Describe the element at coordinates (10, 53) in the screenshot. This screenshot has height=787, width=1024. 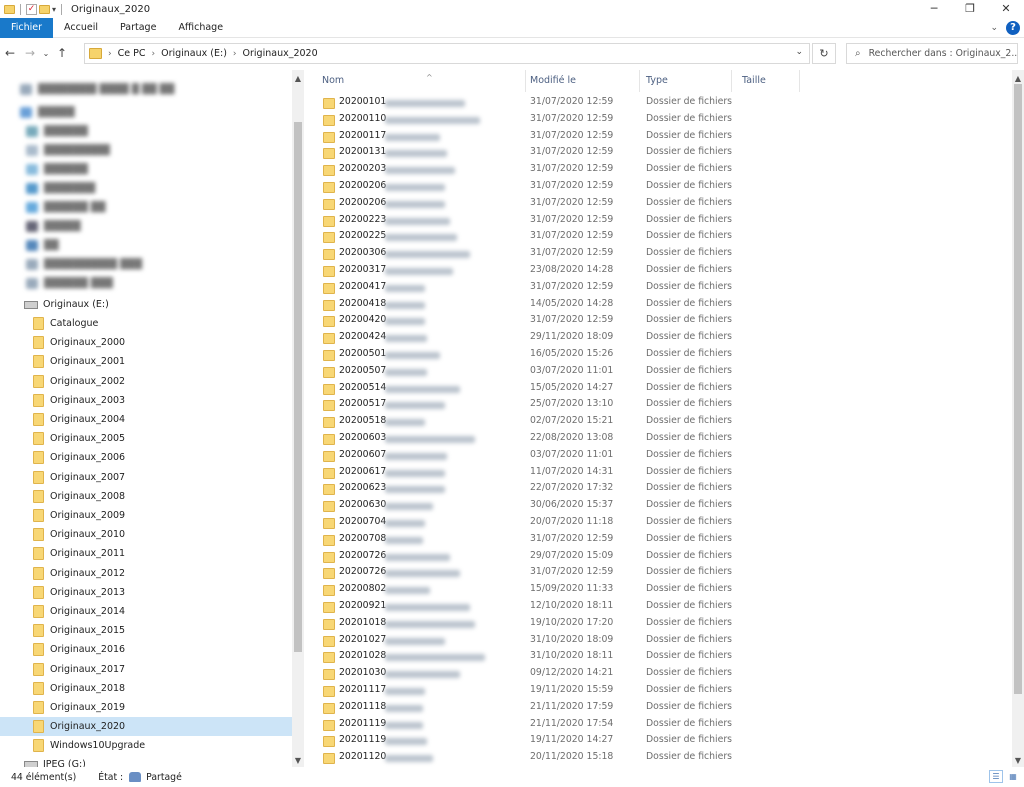
I see `back-button: ←` at that location.